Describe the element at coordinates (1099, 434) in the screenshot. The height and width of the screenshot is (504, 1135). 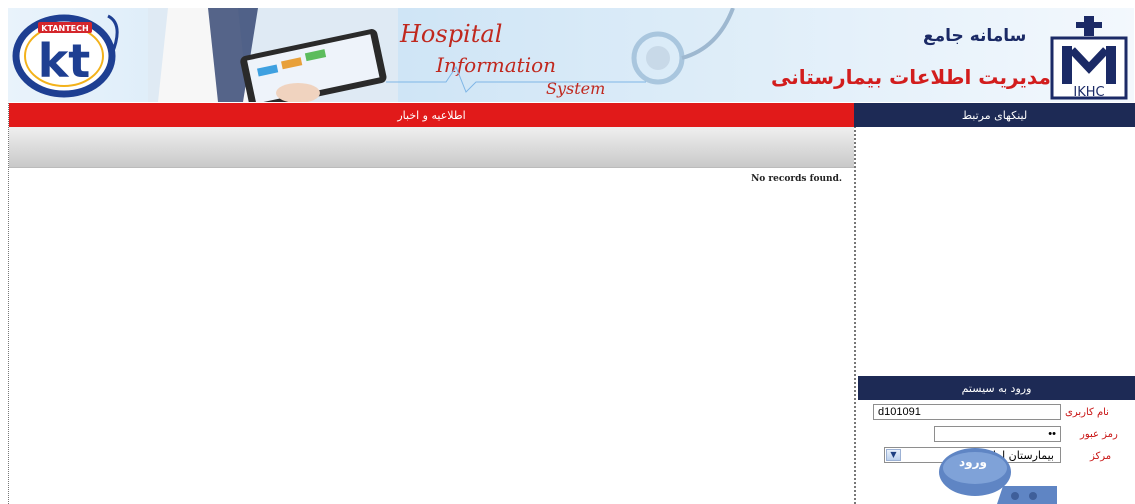
I see `password-label: رمز عبور` at that location.